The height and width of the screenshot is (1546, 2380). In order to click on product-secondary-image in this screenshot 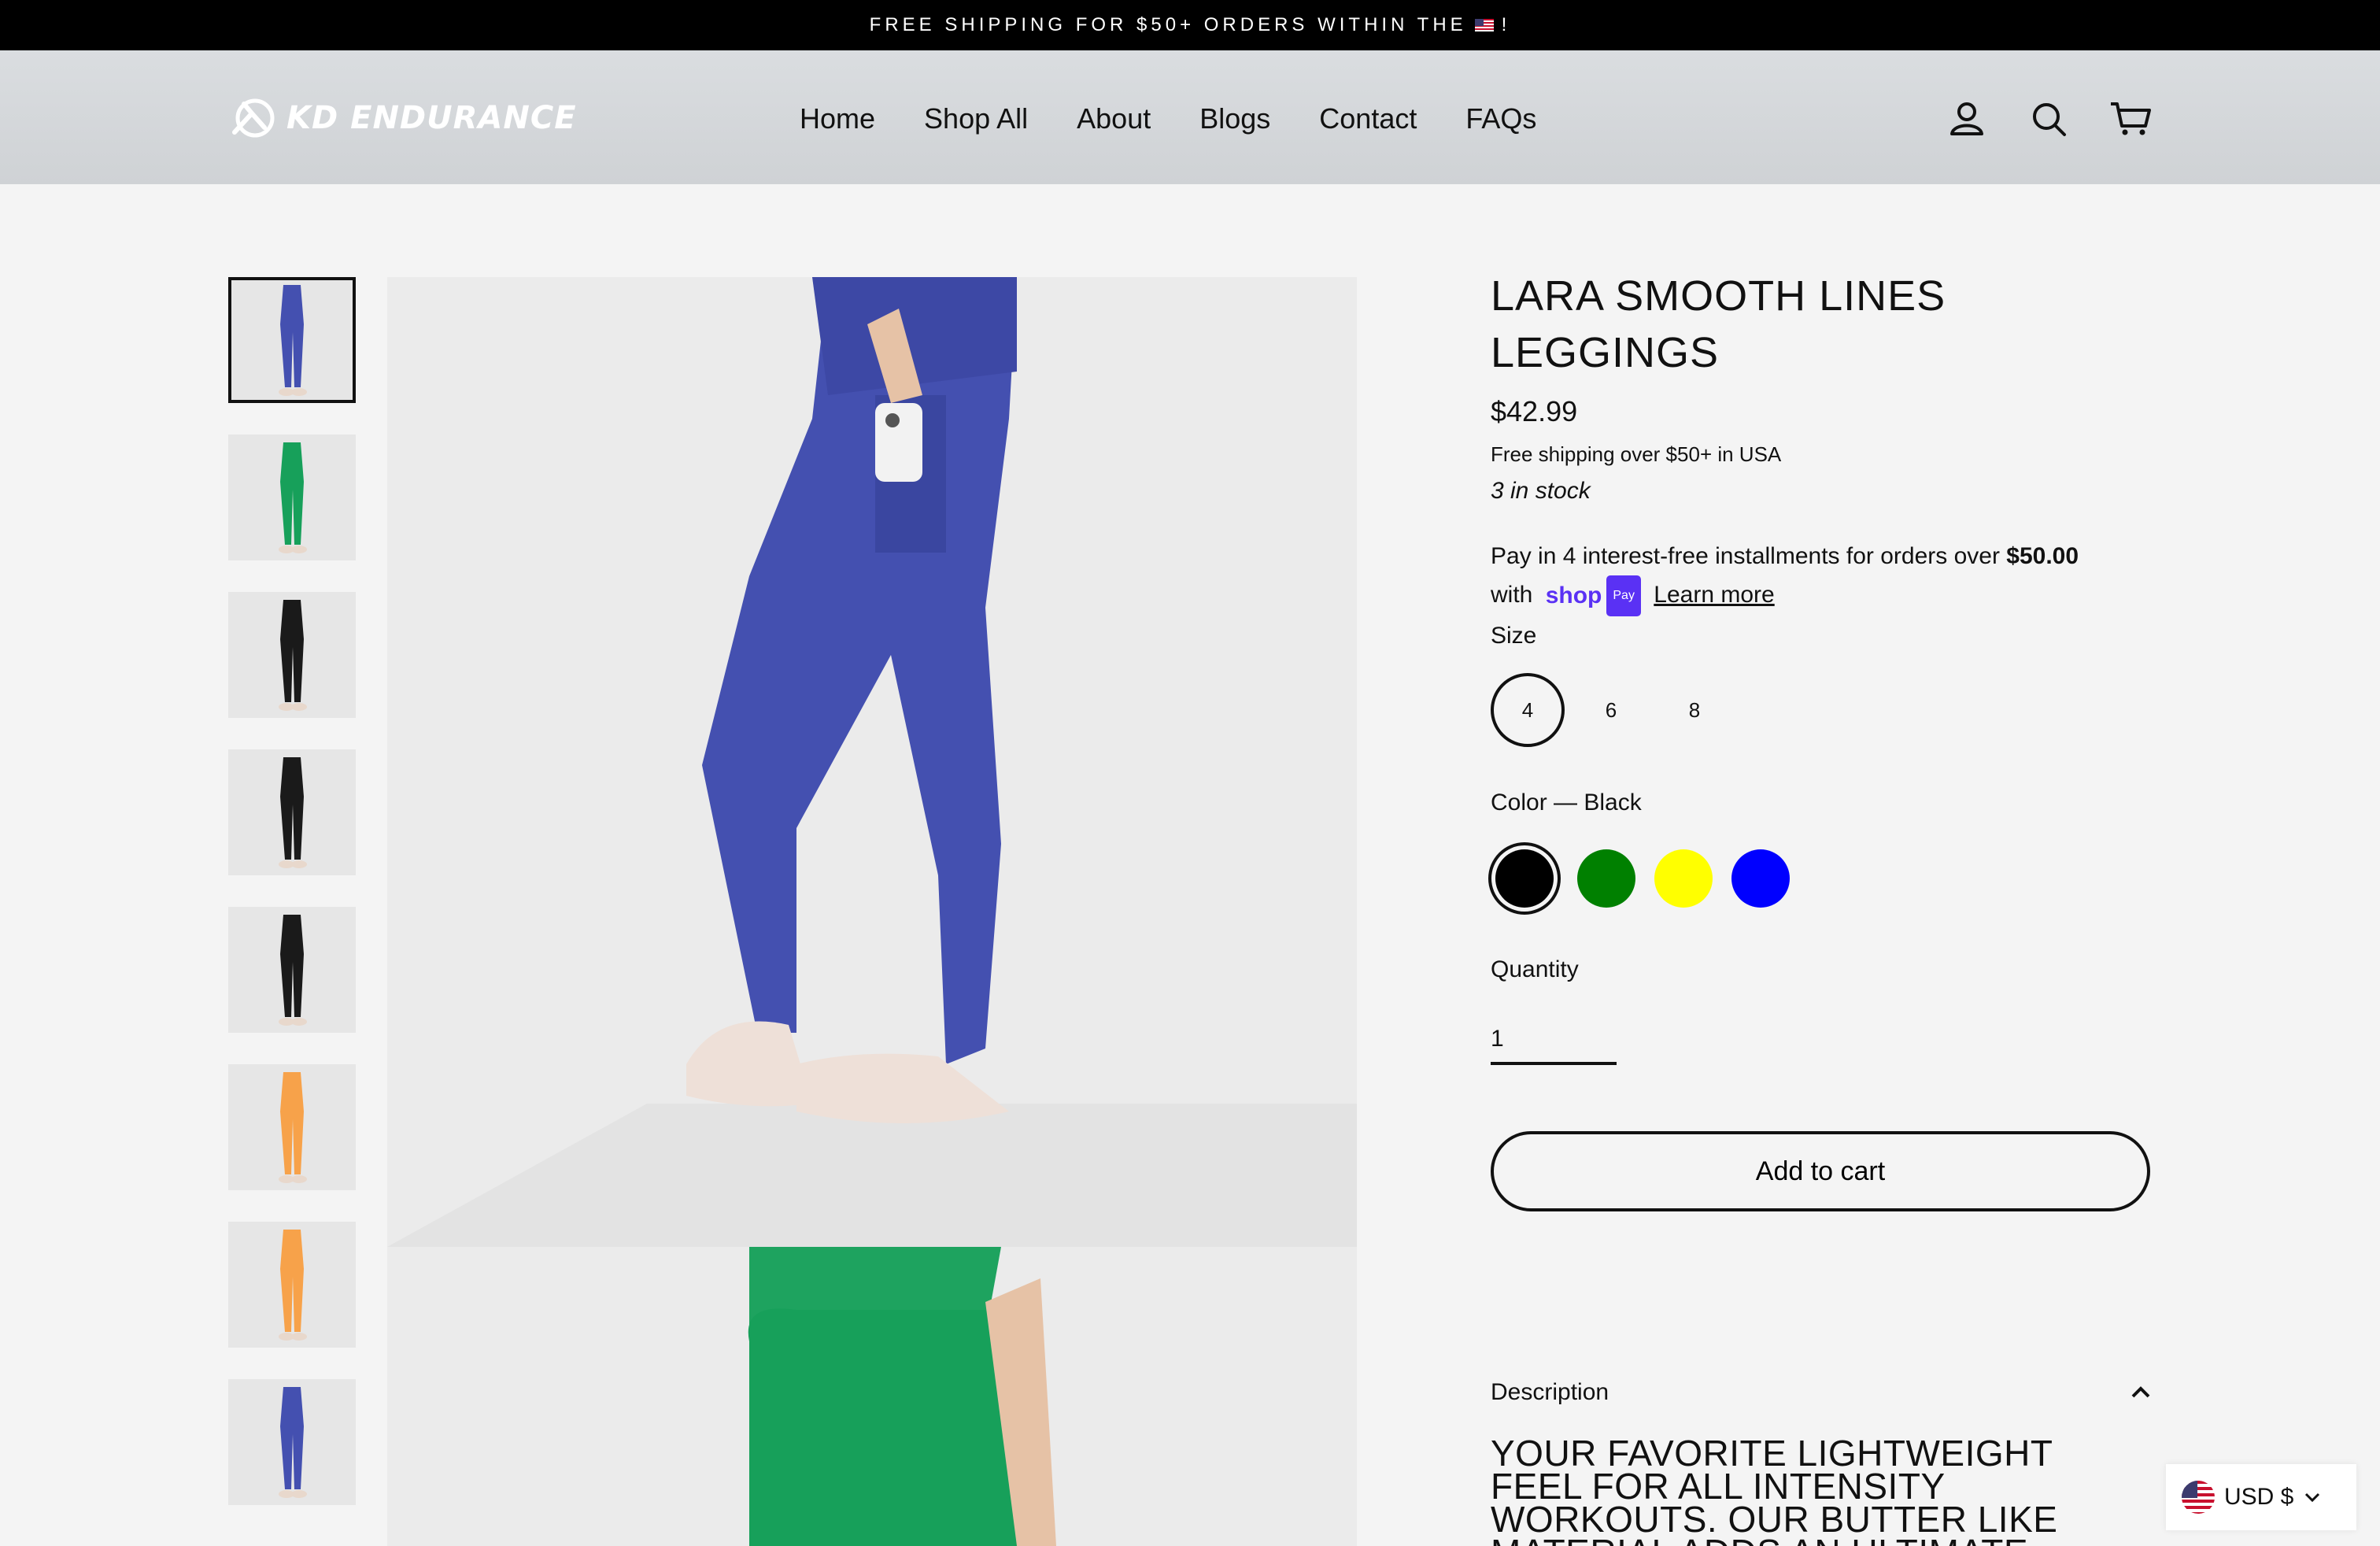, I will do `click(872, 1396)`.